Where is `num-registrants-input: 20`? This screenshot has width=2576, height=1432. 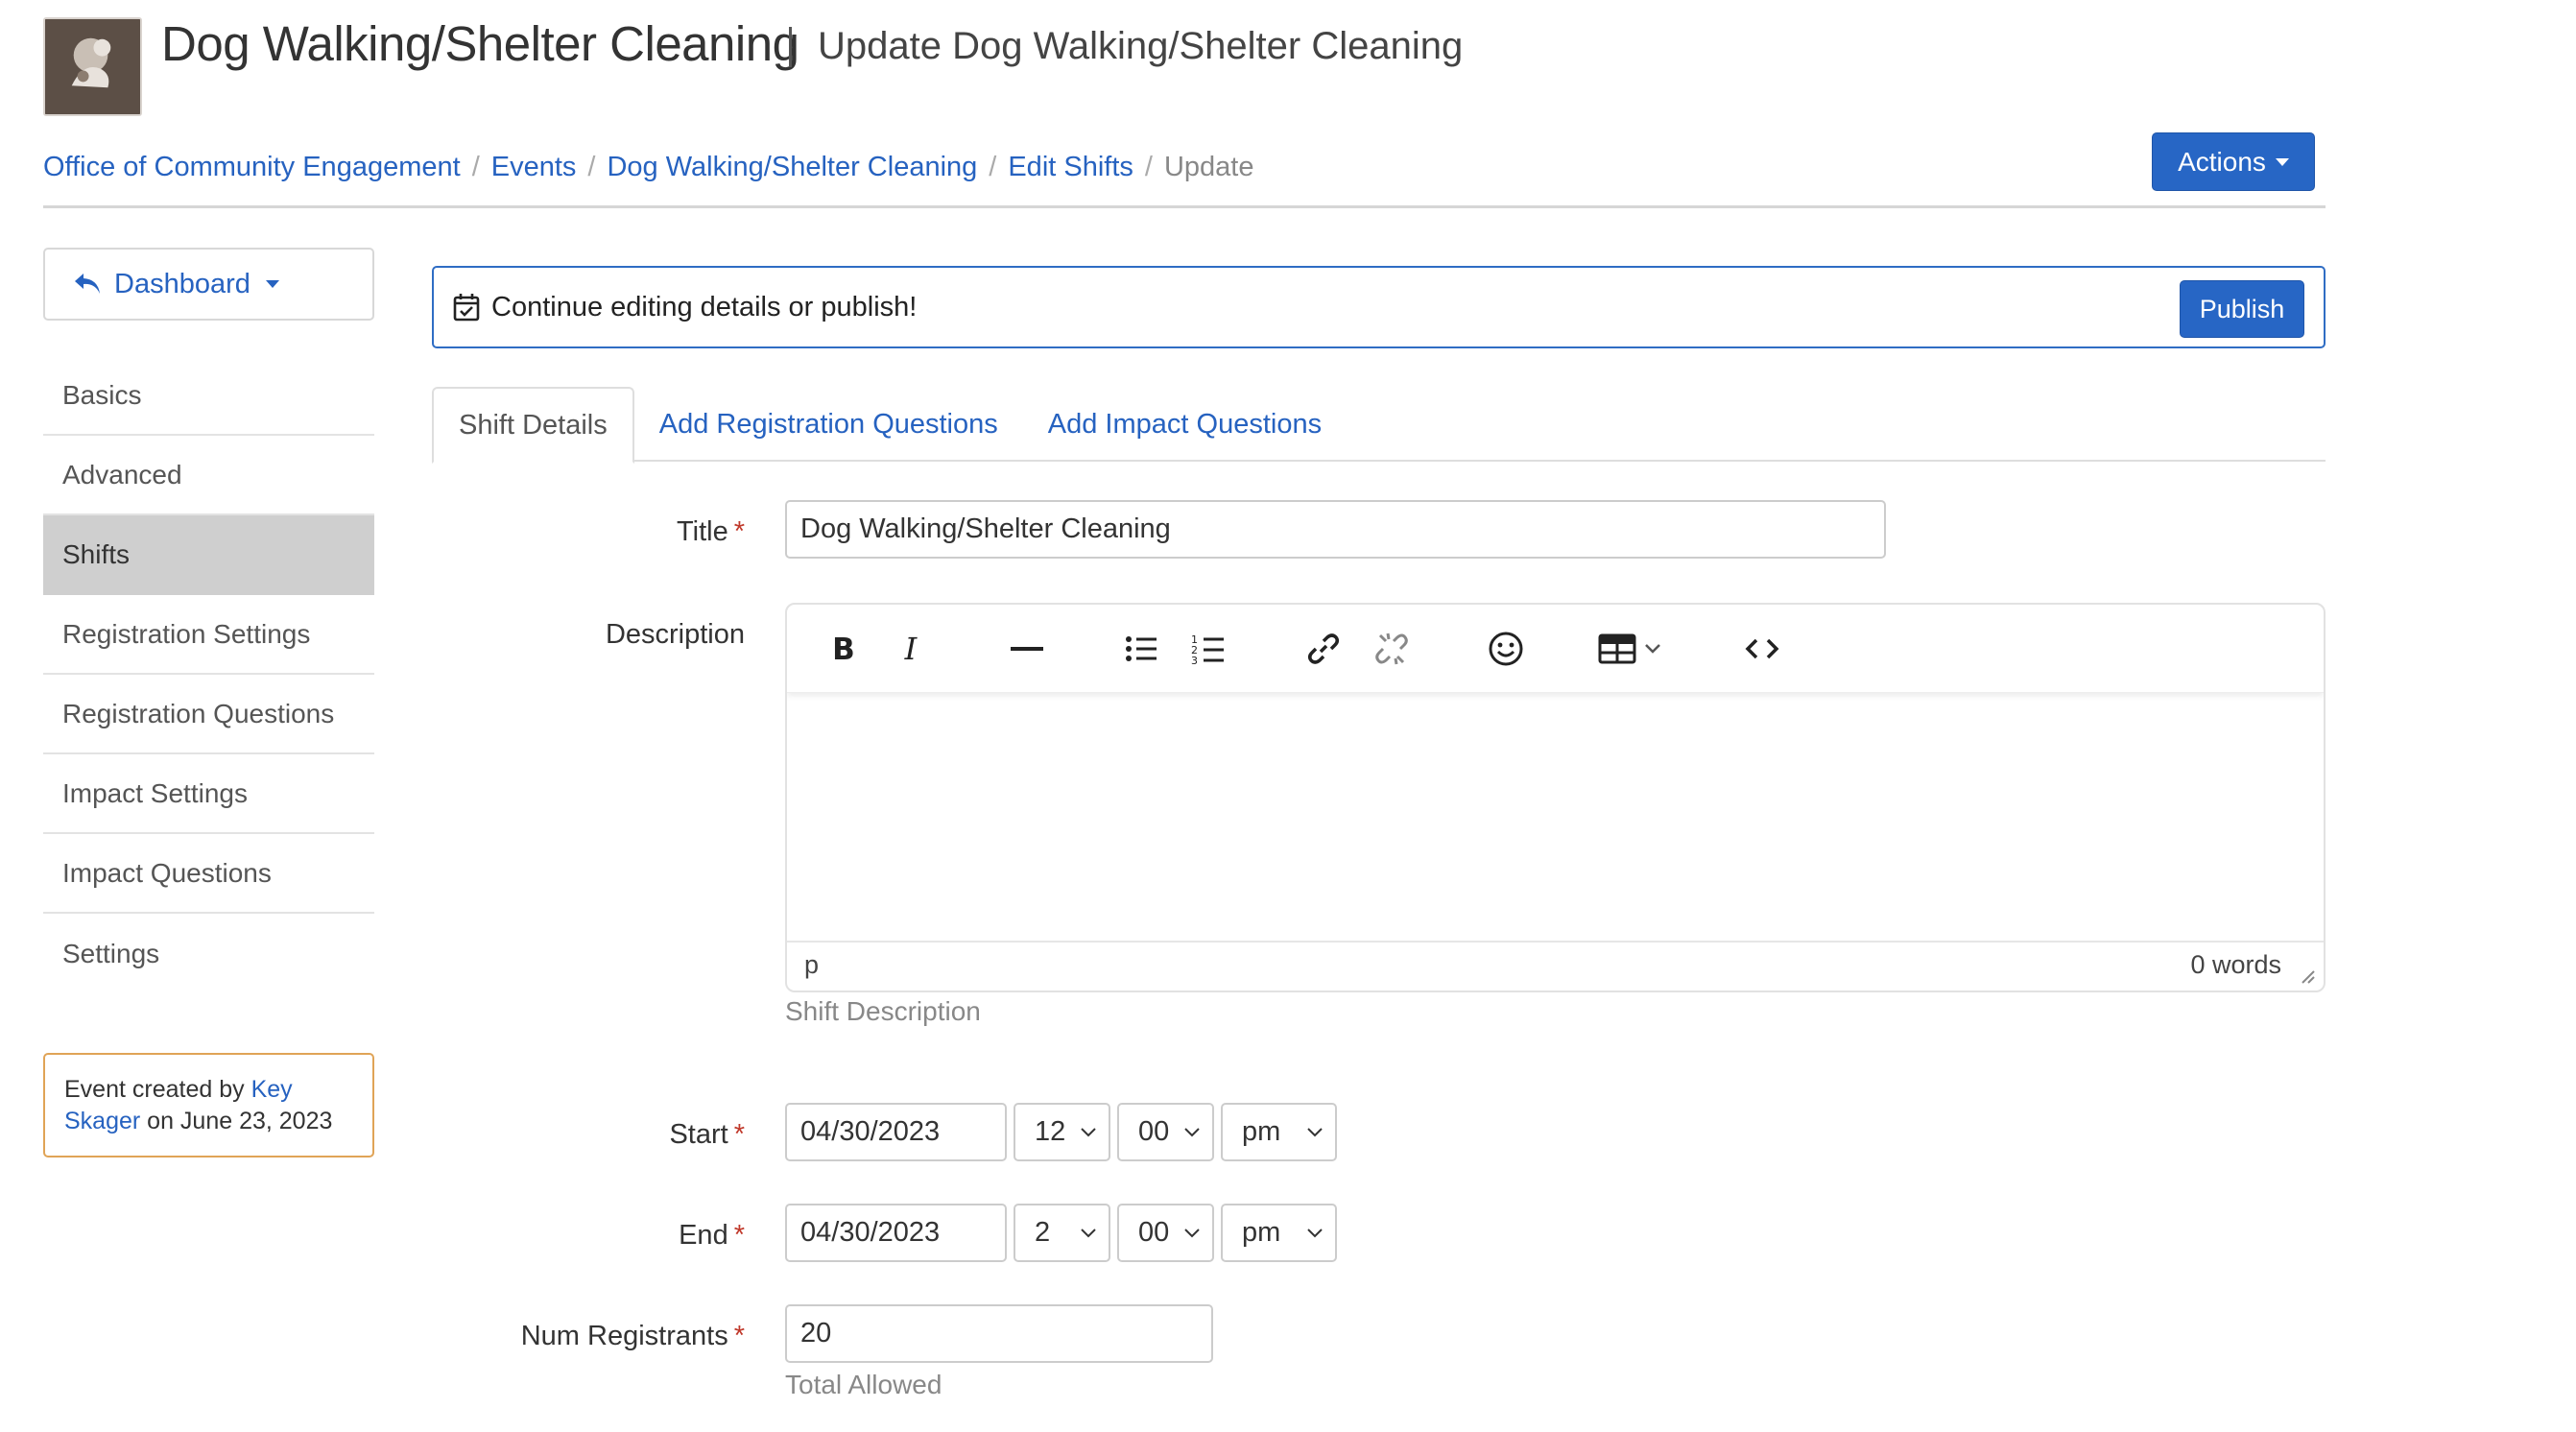 num-registrants-input: 20 is located at coordinates (999, 1333).